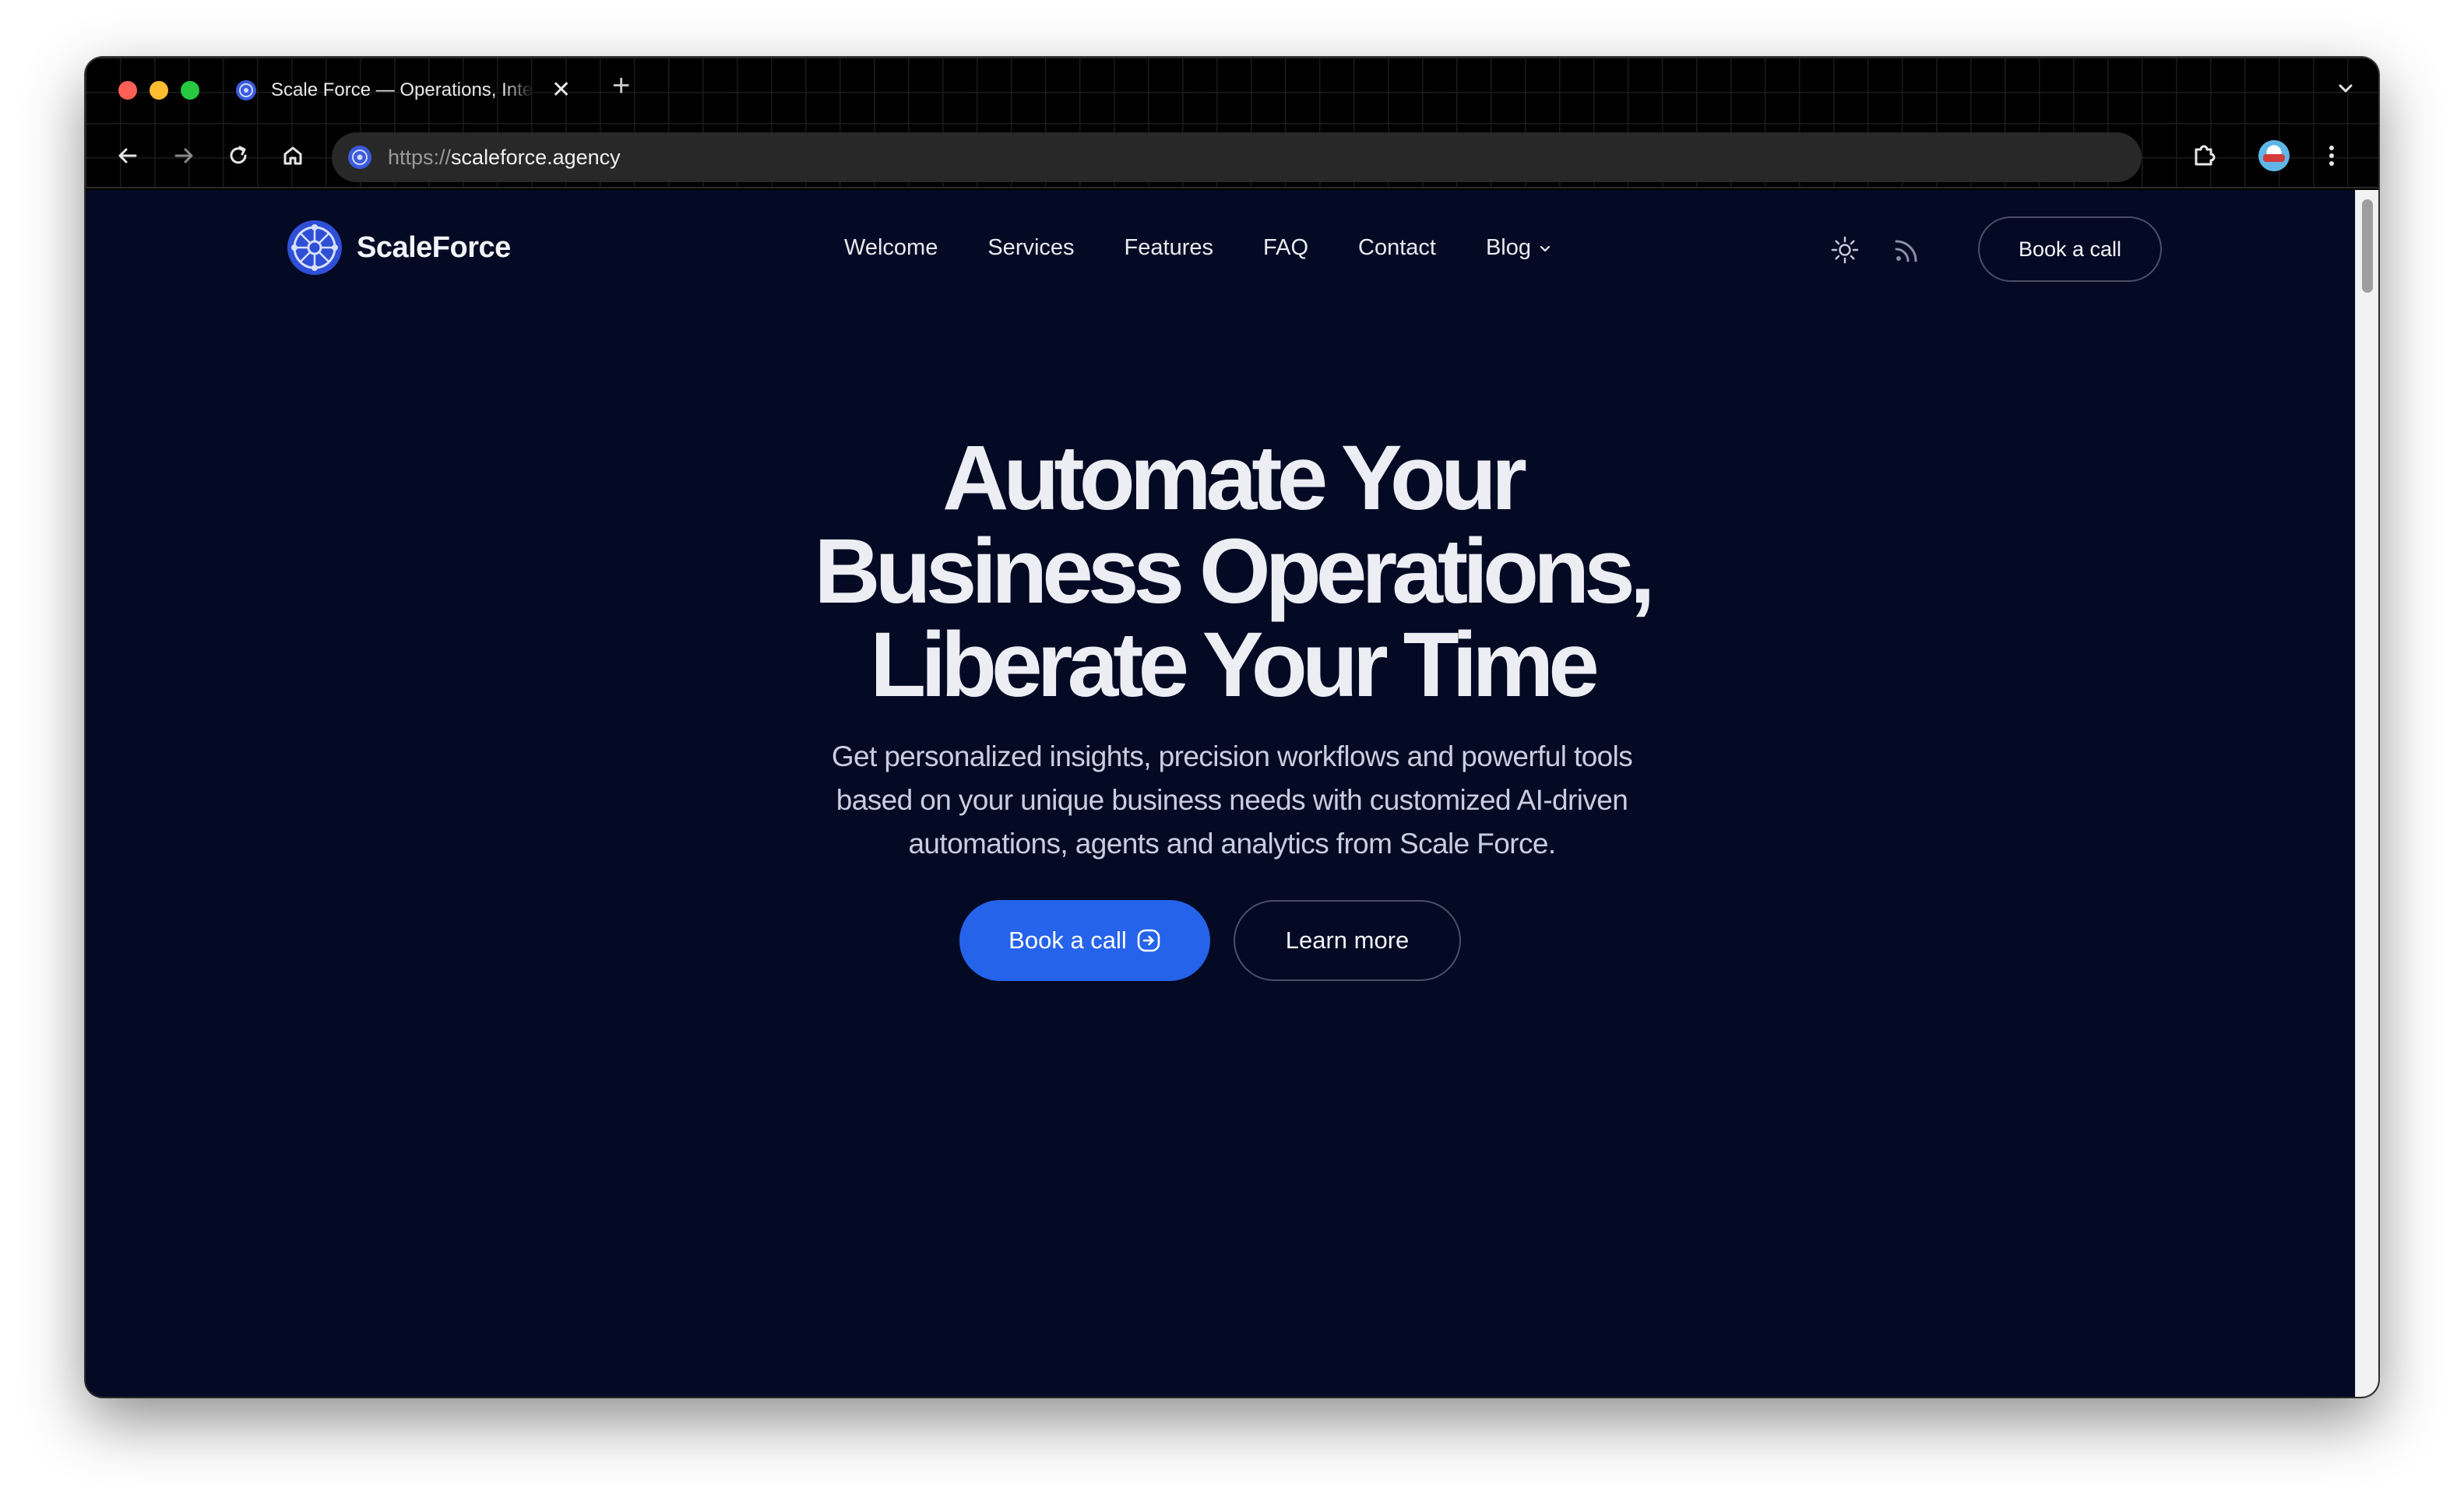  I want to click on page-scrollbar, so click(2366, 793).